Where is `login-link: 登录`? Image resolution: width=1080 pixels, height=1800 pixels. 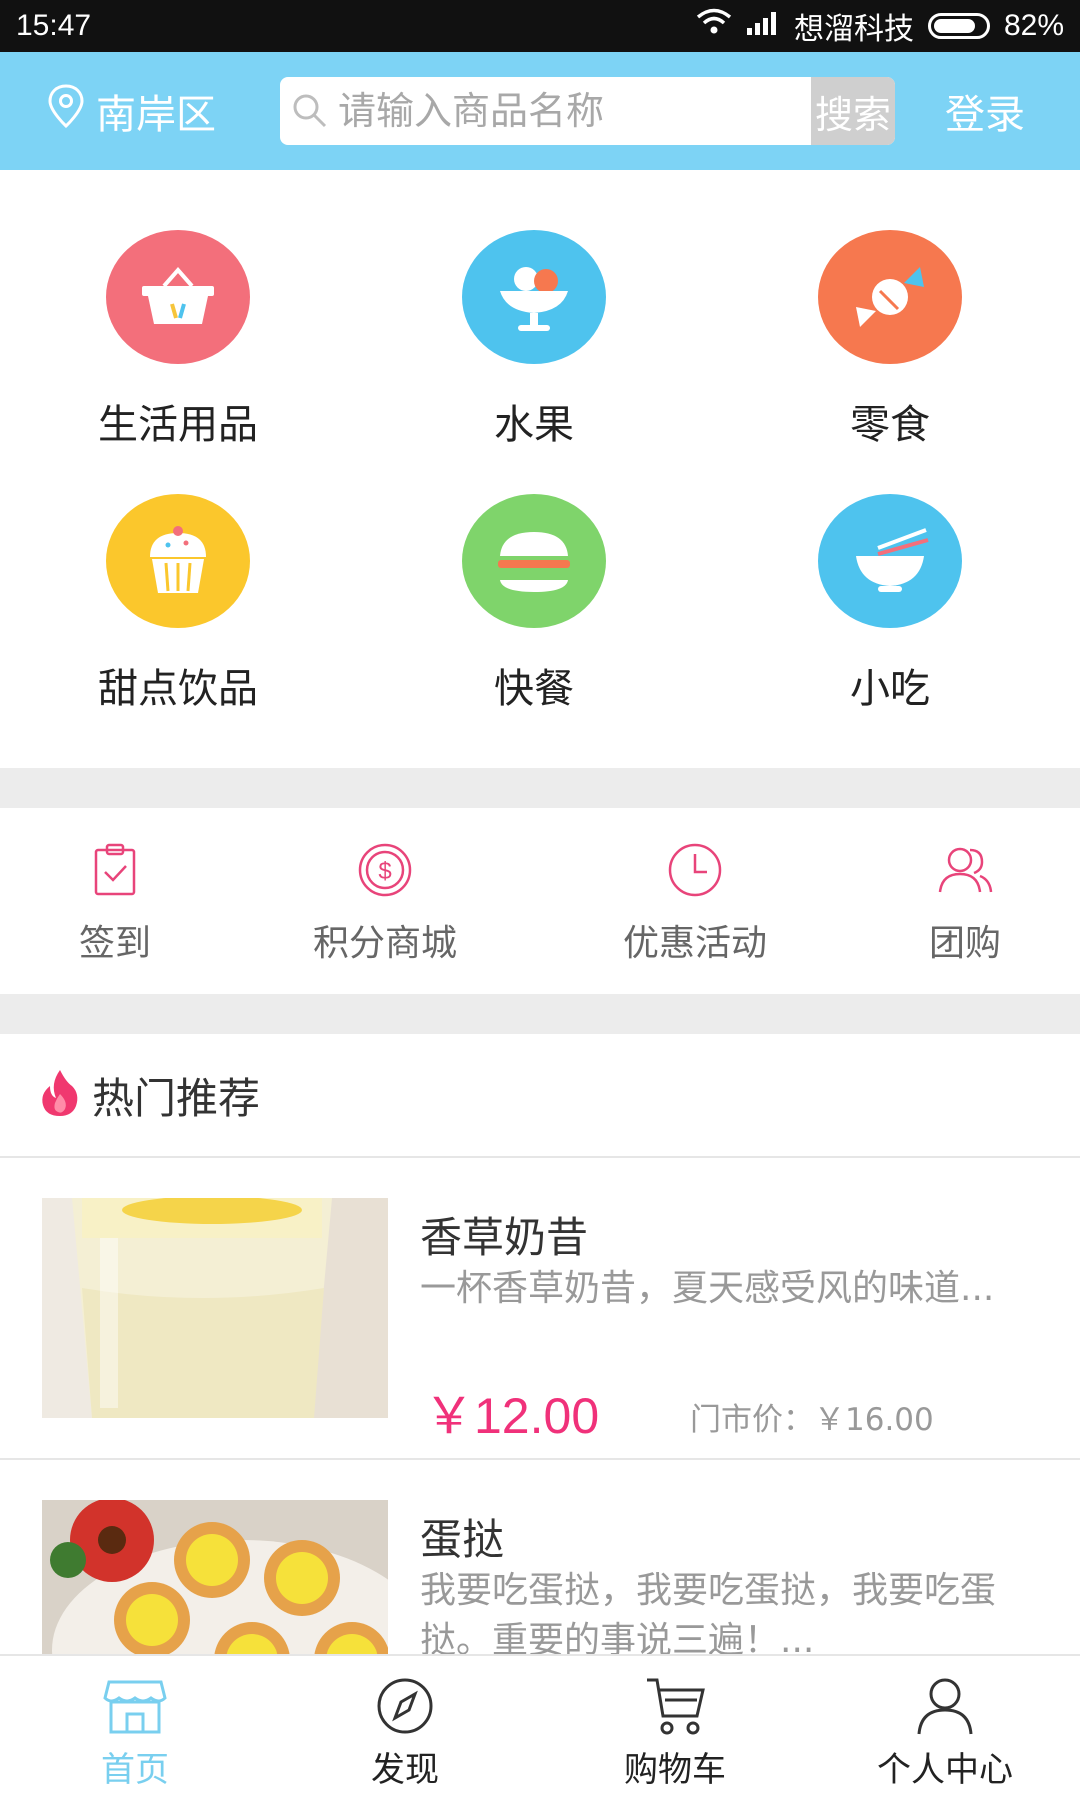 login-link: 登录 is located at coordinates (985, 111).